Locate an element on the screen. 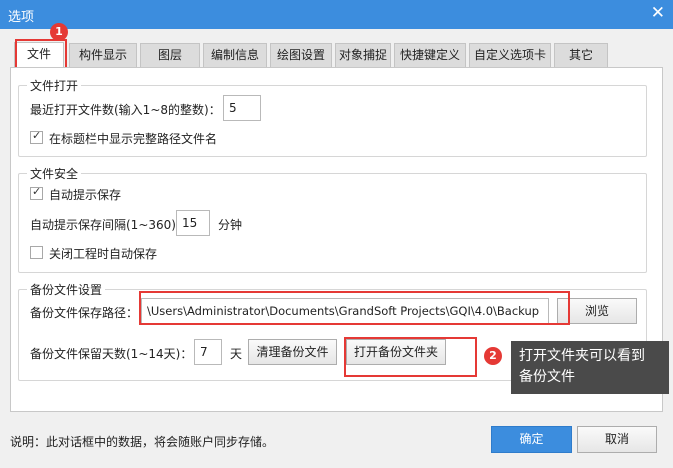 The height and width of the screenshot is (468, 673). tab-compile-info: 编制信息 is located at coordinates (235, 55).